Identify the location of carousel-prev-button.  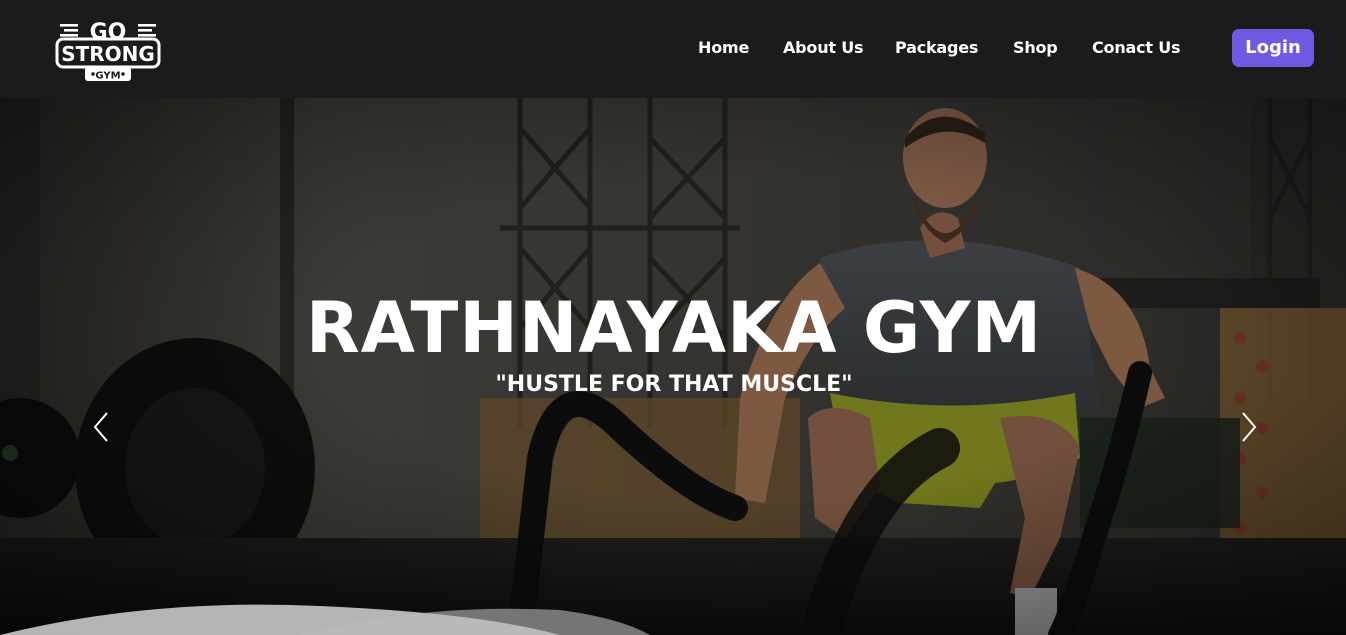
(102, 427).